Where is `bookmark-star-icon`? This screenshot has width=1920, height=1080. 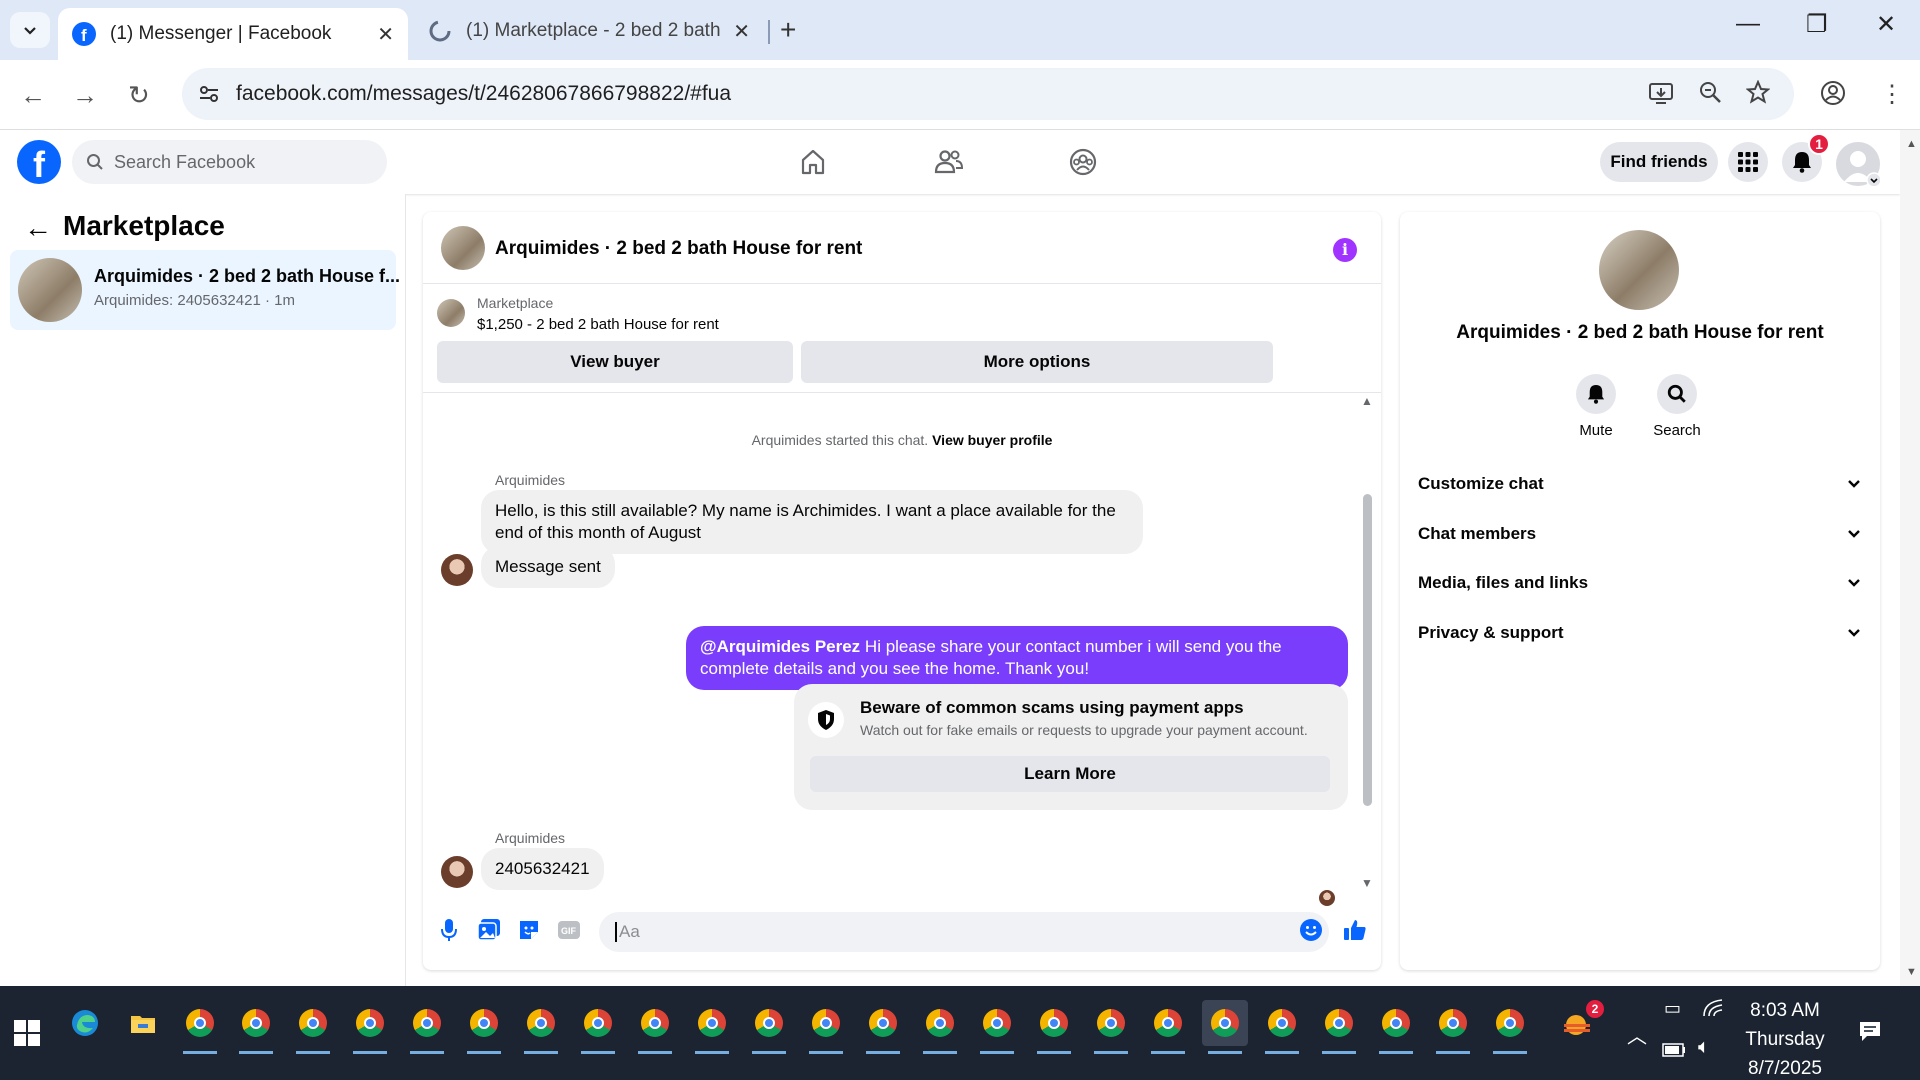 bookmark-star-icon is located at coordinates (1758, 92).